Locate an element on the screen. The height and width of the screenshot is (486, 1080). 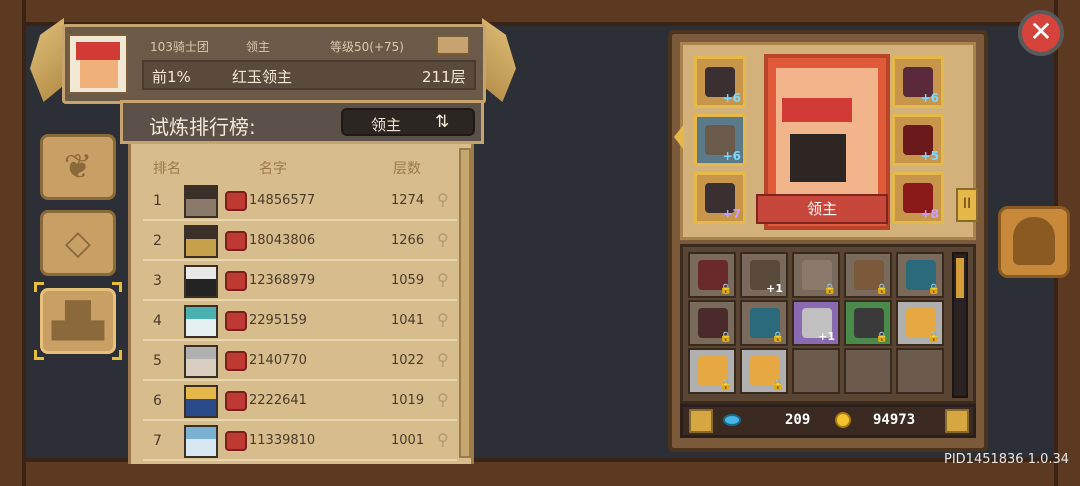
tab-feather: ❦ is located at coordinates (78, 167).